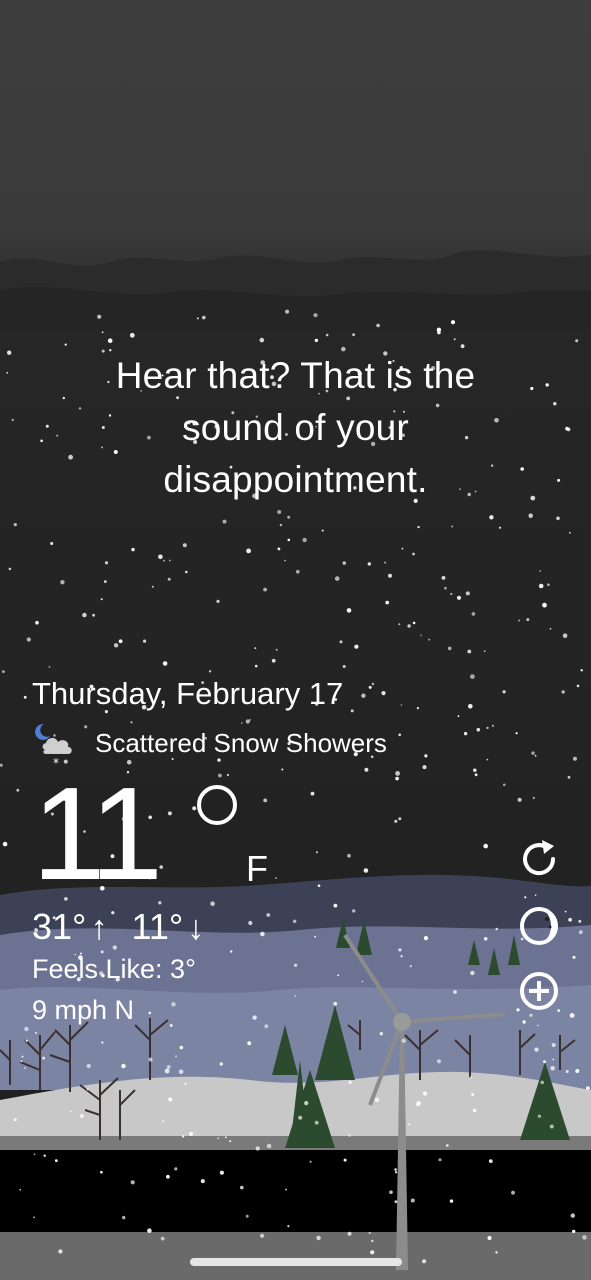  I want to click on bottom-band, so click(295, 1191).